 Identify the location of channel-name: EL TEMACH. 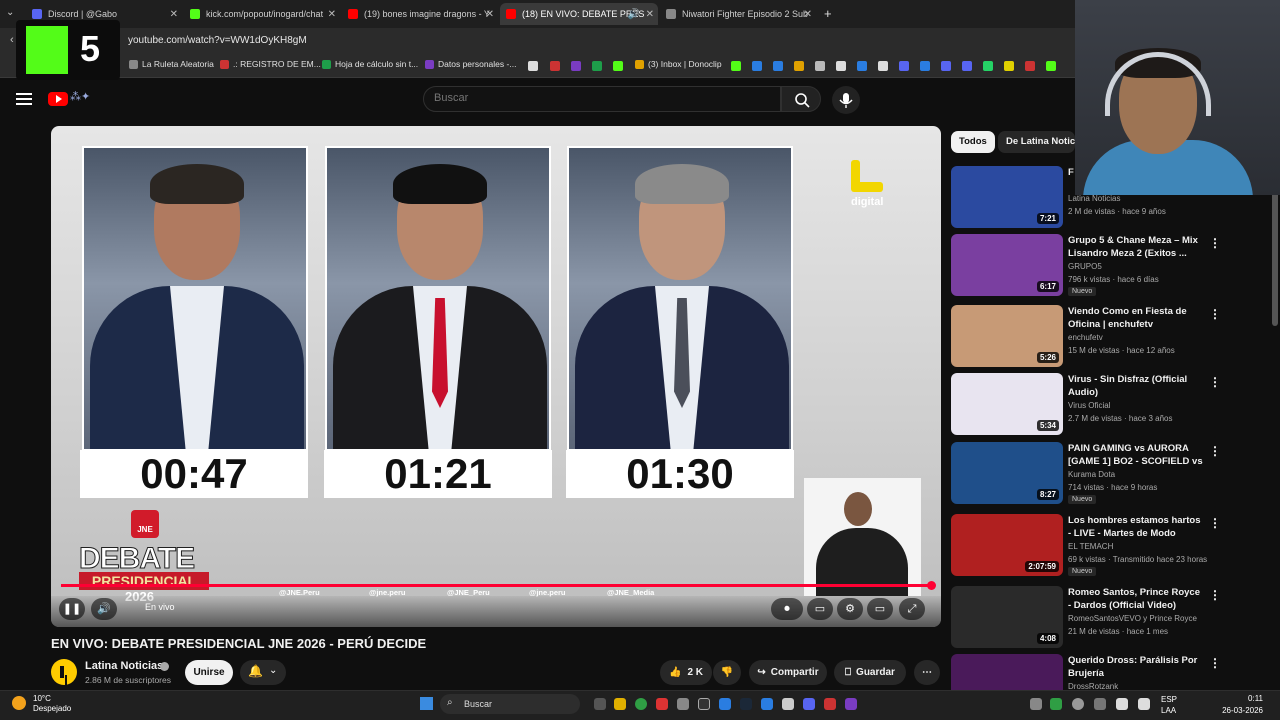
(1090, 546).